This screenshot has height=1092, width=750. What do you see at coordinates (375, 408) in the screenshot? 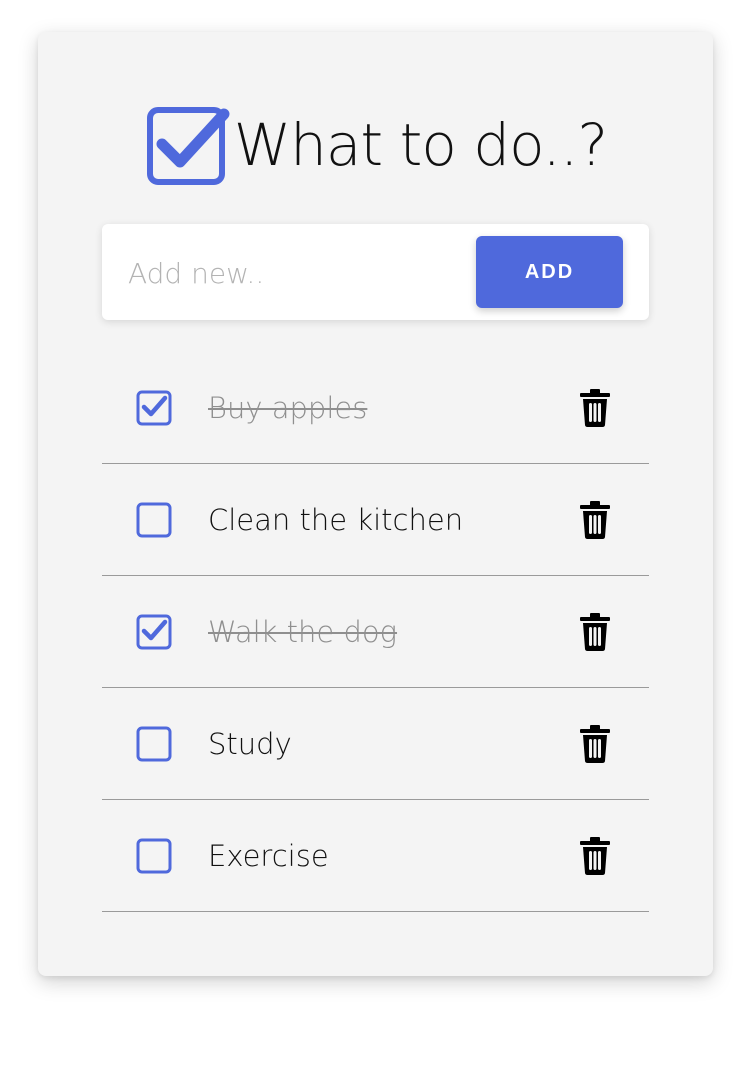
I see `todo-item: Buy apples` at bounding box center [375, 408].